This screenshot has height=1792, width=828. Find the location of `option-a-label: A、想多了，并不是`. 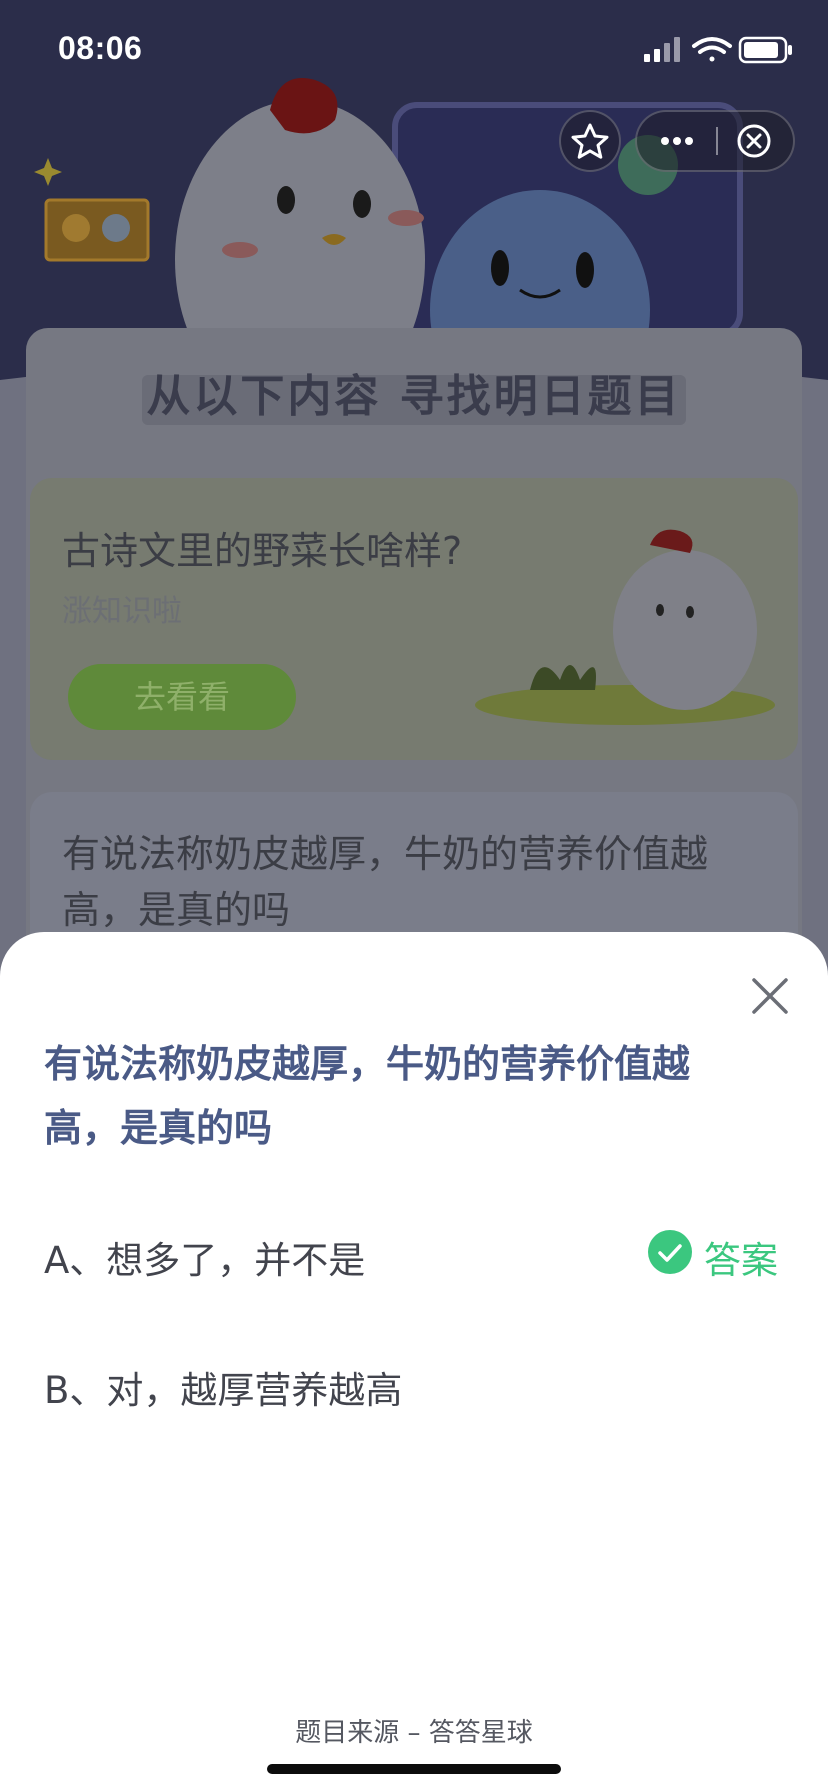

option-a-label: A、想多了，并不是 is located at coordinates (205, 1260).